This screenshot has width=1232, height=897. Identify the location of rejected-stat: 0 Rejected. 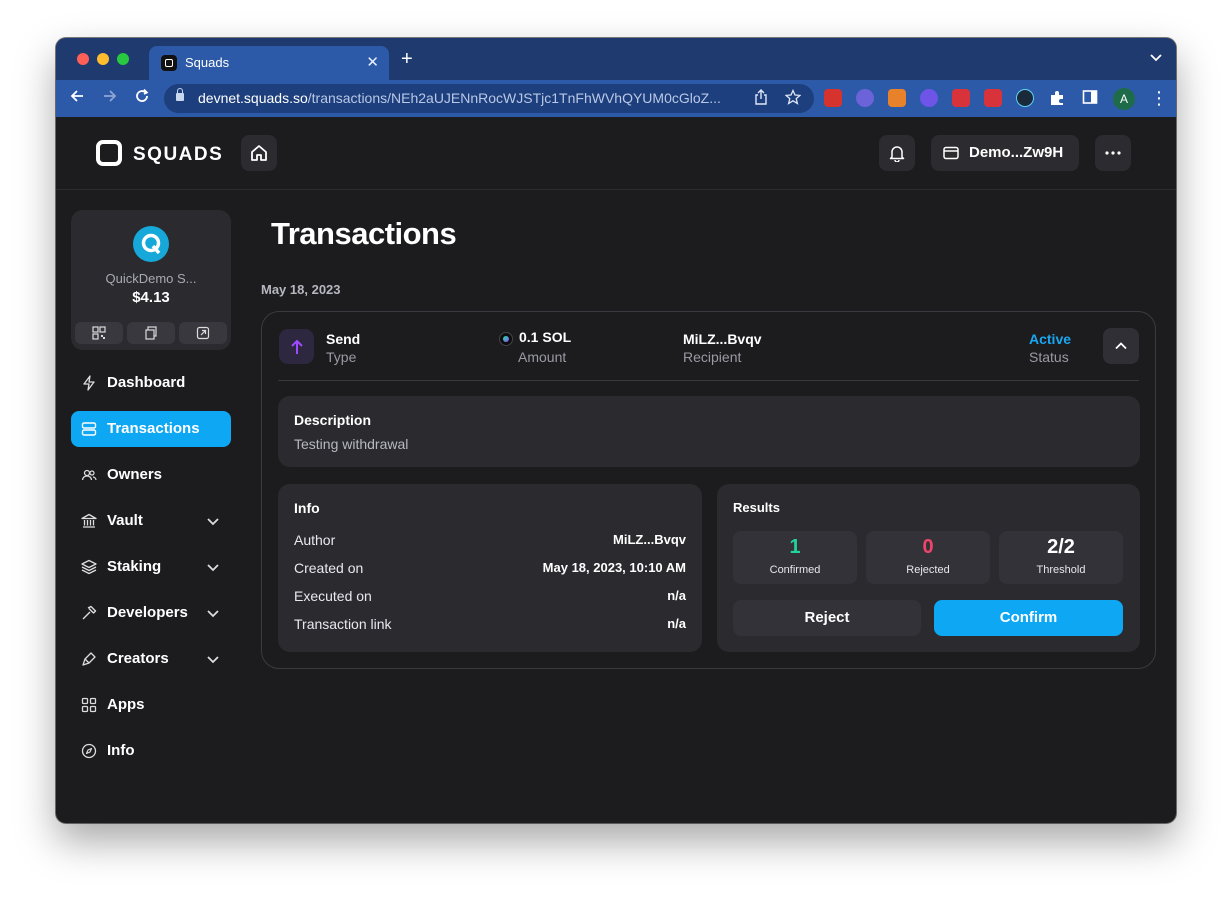
(928, 557).